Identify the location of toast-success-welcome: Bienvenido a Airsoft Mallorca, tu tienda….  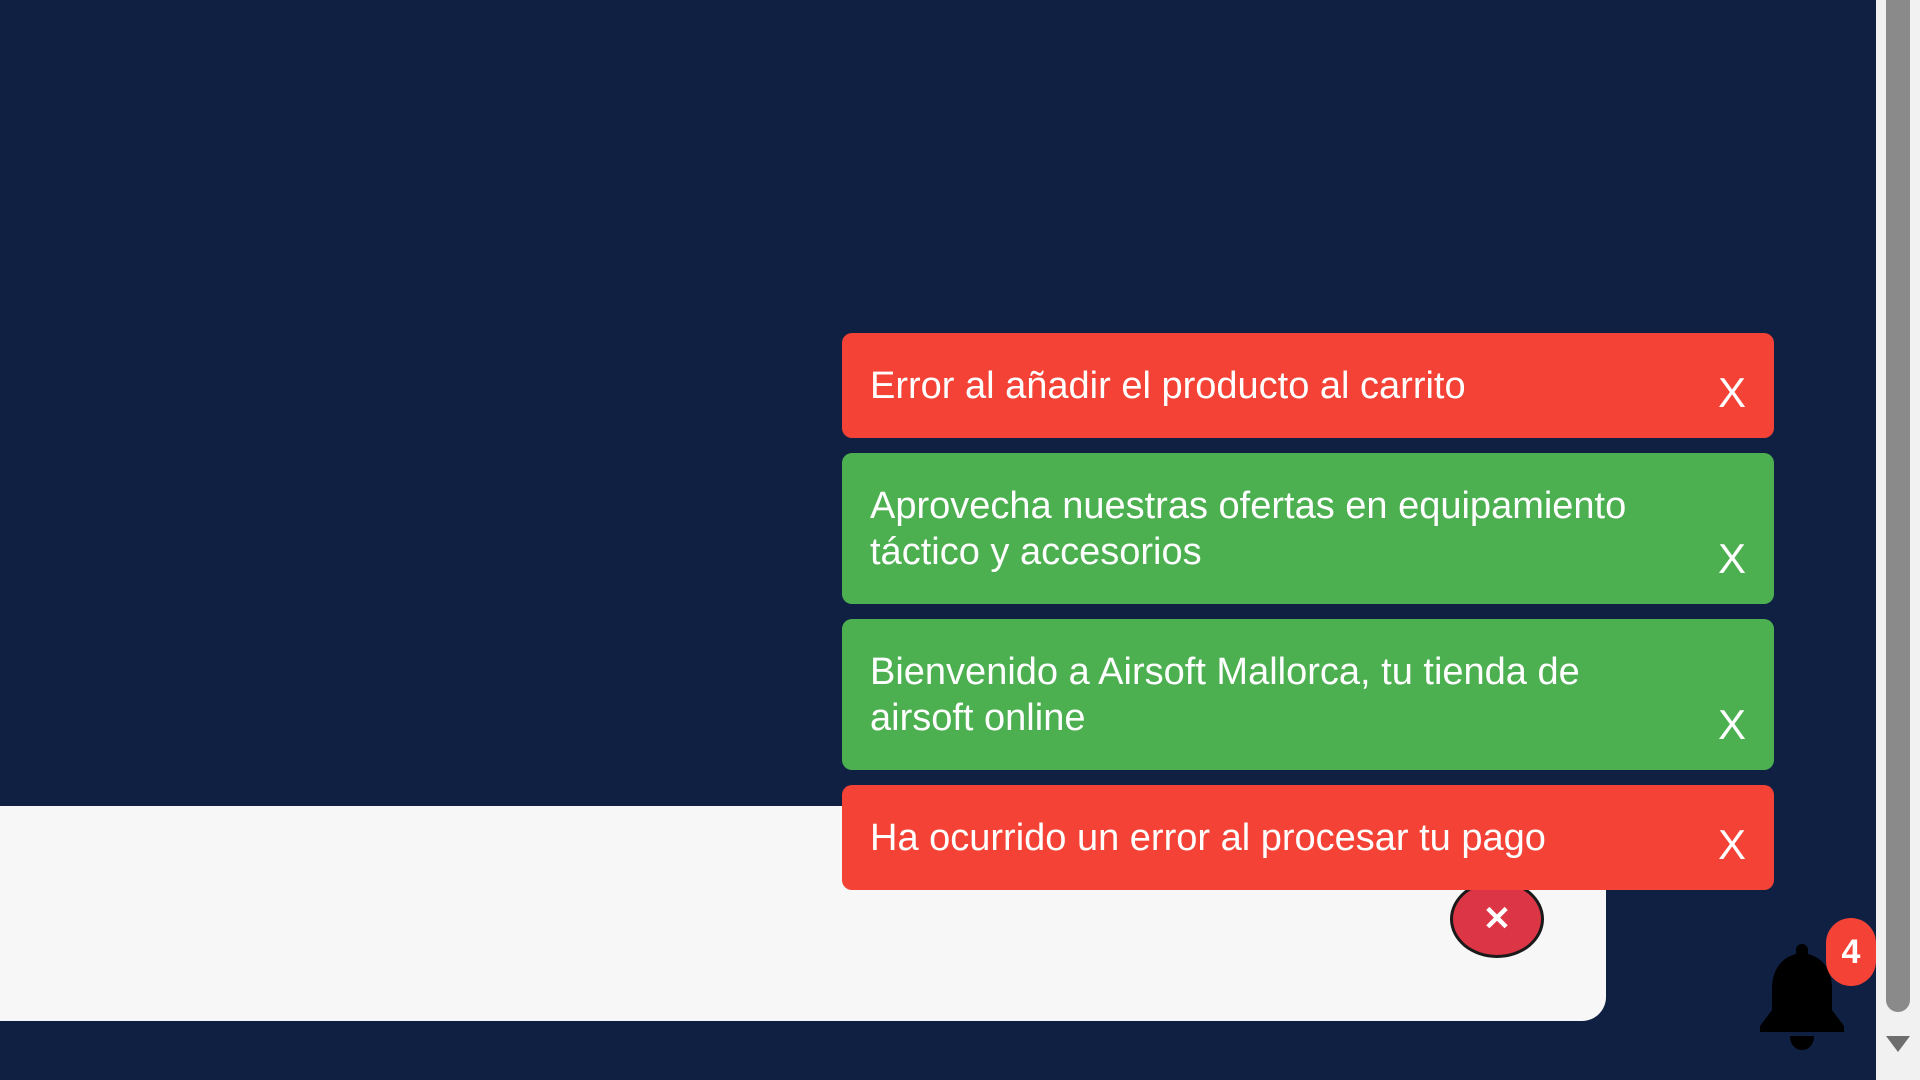
(1308, 694).